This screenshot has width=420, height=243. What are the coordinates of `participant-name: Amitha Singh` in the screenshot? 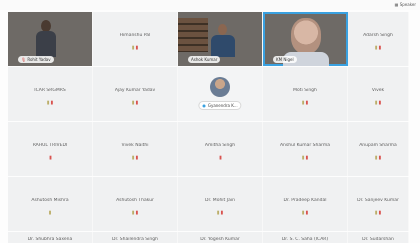 It's located at (220, 145).